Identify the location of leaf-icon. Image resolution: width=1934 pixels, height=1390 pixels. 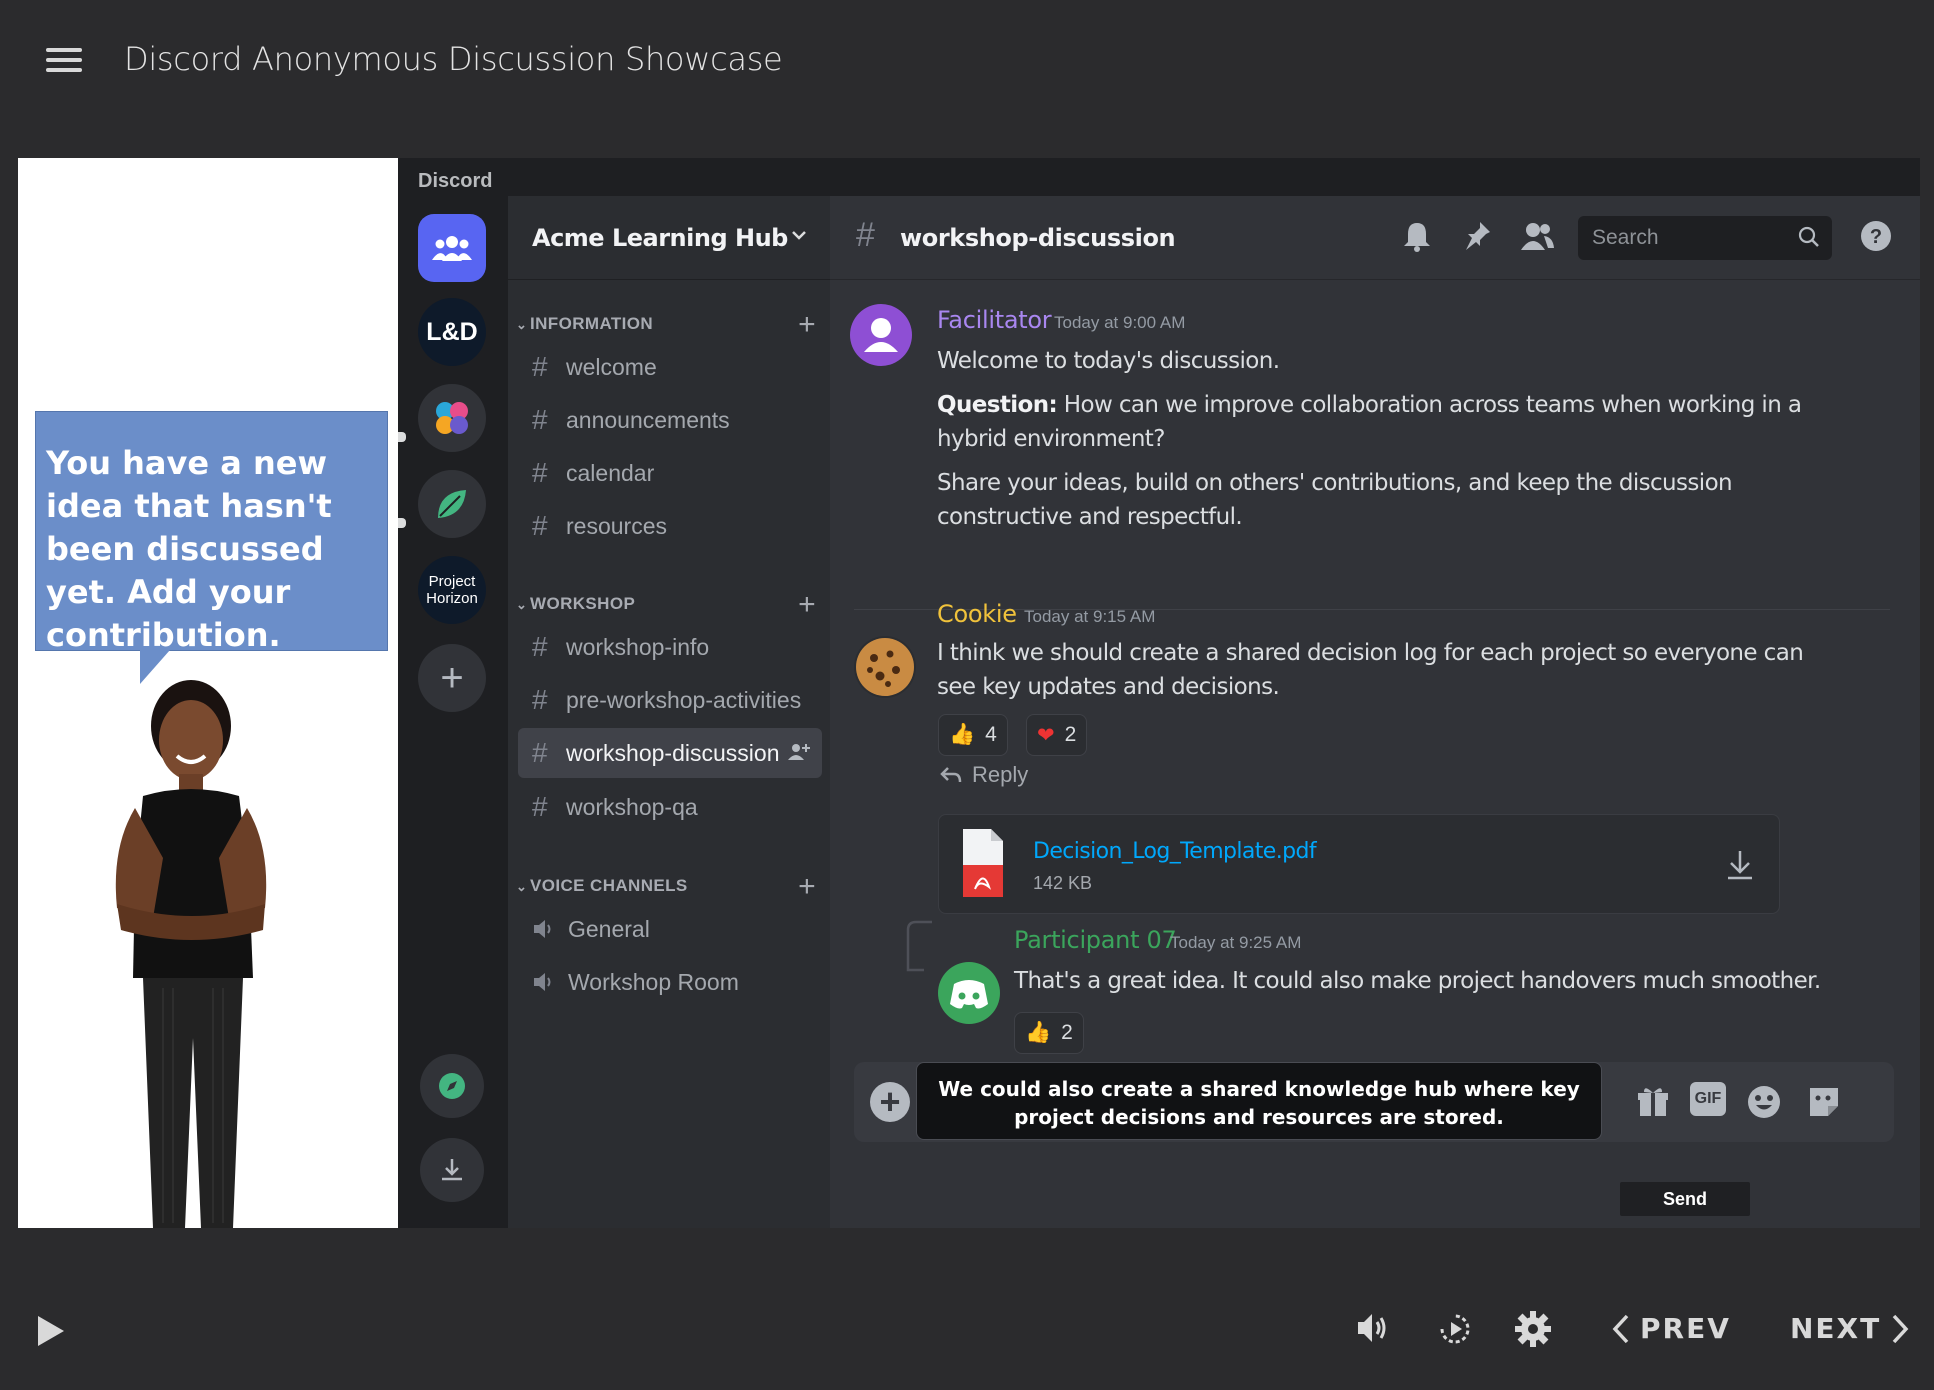
(452, 504).